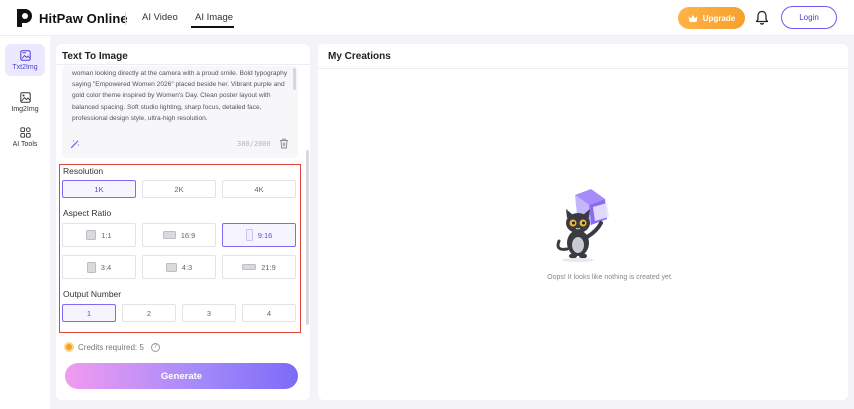 The width and height of the screenshot is (854, 409). I want to click on crown-icon, so click(693, 18).